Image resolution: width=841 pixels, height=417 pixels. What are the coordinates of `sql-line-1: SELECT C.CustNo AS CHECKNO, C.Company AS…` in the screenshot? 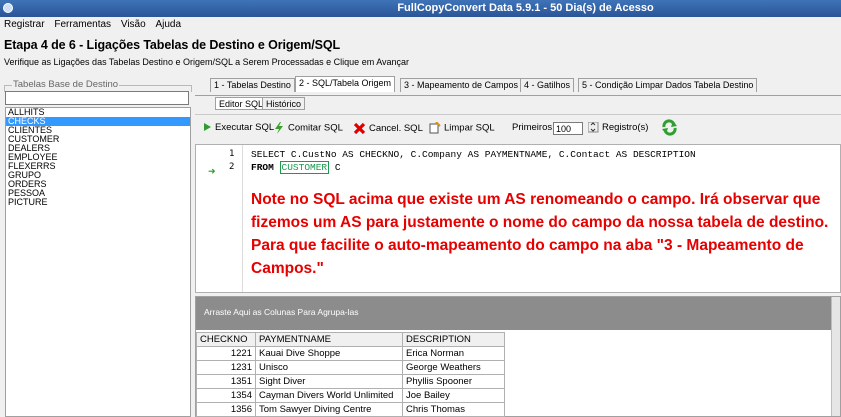 It's located at (473, 154).